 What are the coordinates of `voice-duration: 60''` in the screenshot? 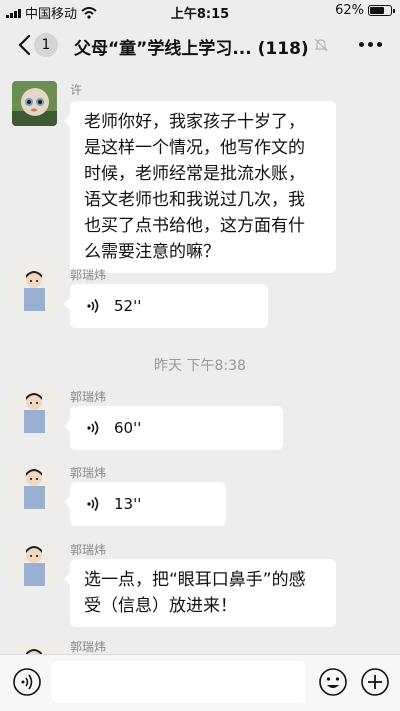 It's located at (128, 428).